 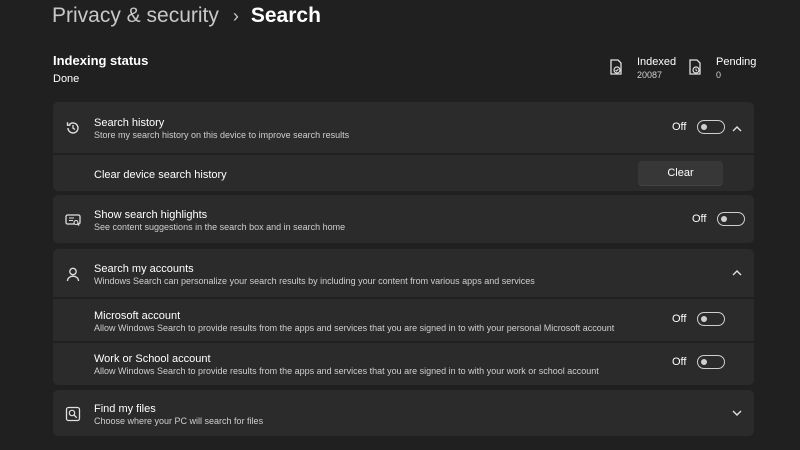 I want to click on breadcrumb: Privacy & security › Search, so click(x=186, y=16).